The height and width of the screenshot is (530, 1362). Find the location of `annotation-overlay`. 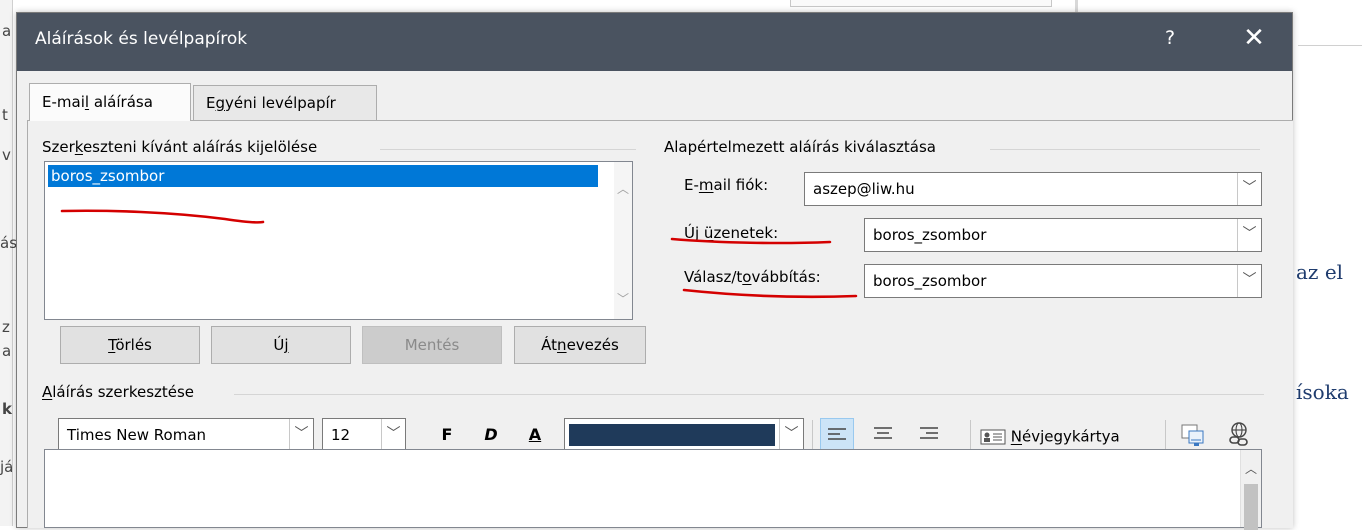

annotation-overlay is located at coordinates (459, 254).